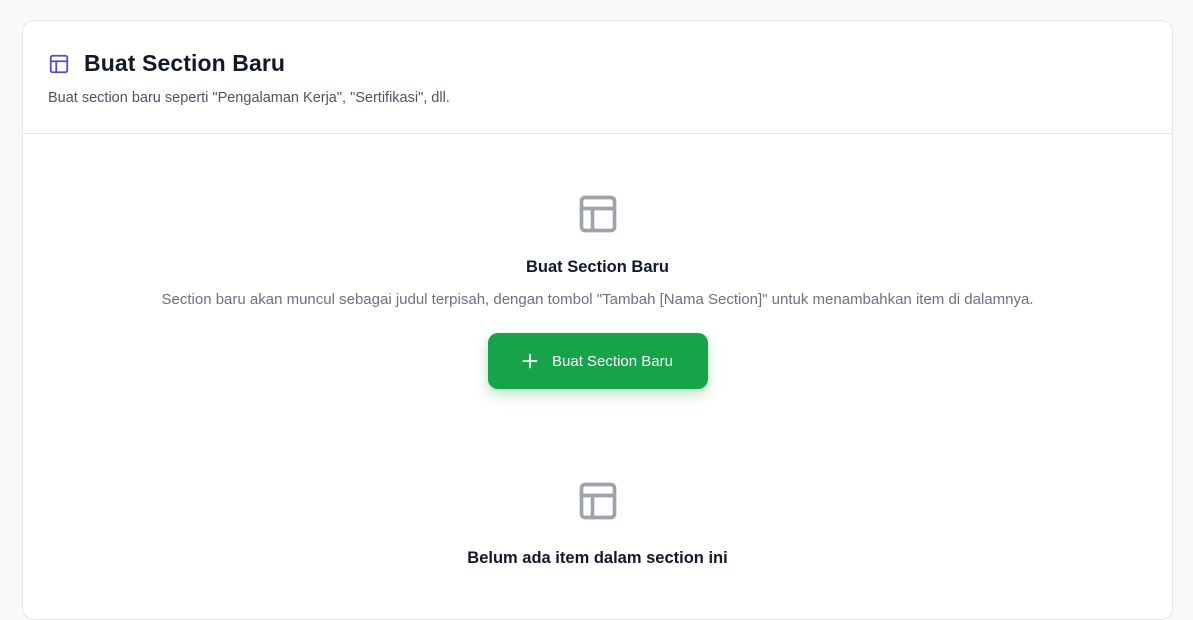  Describe the element at coordinates (610, 63) in the screenshot. I see `title-row: Buat Section Baru` at that location.